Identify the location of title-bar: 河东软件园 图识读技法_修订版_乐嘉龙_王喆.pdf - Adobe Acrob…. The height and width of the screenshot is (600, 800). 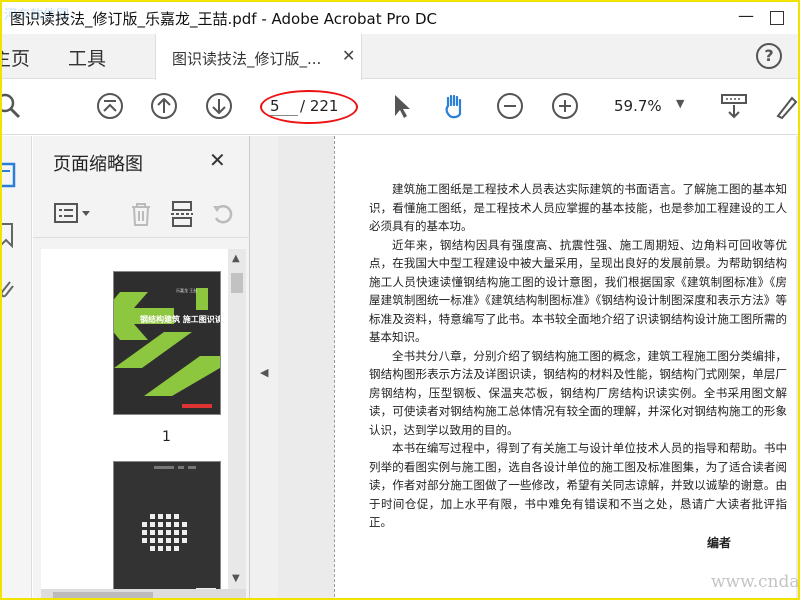
(400, 18).